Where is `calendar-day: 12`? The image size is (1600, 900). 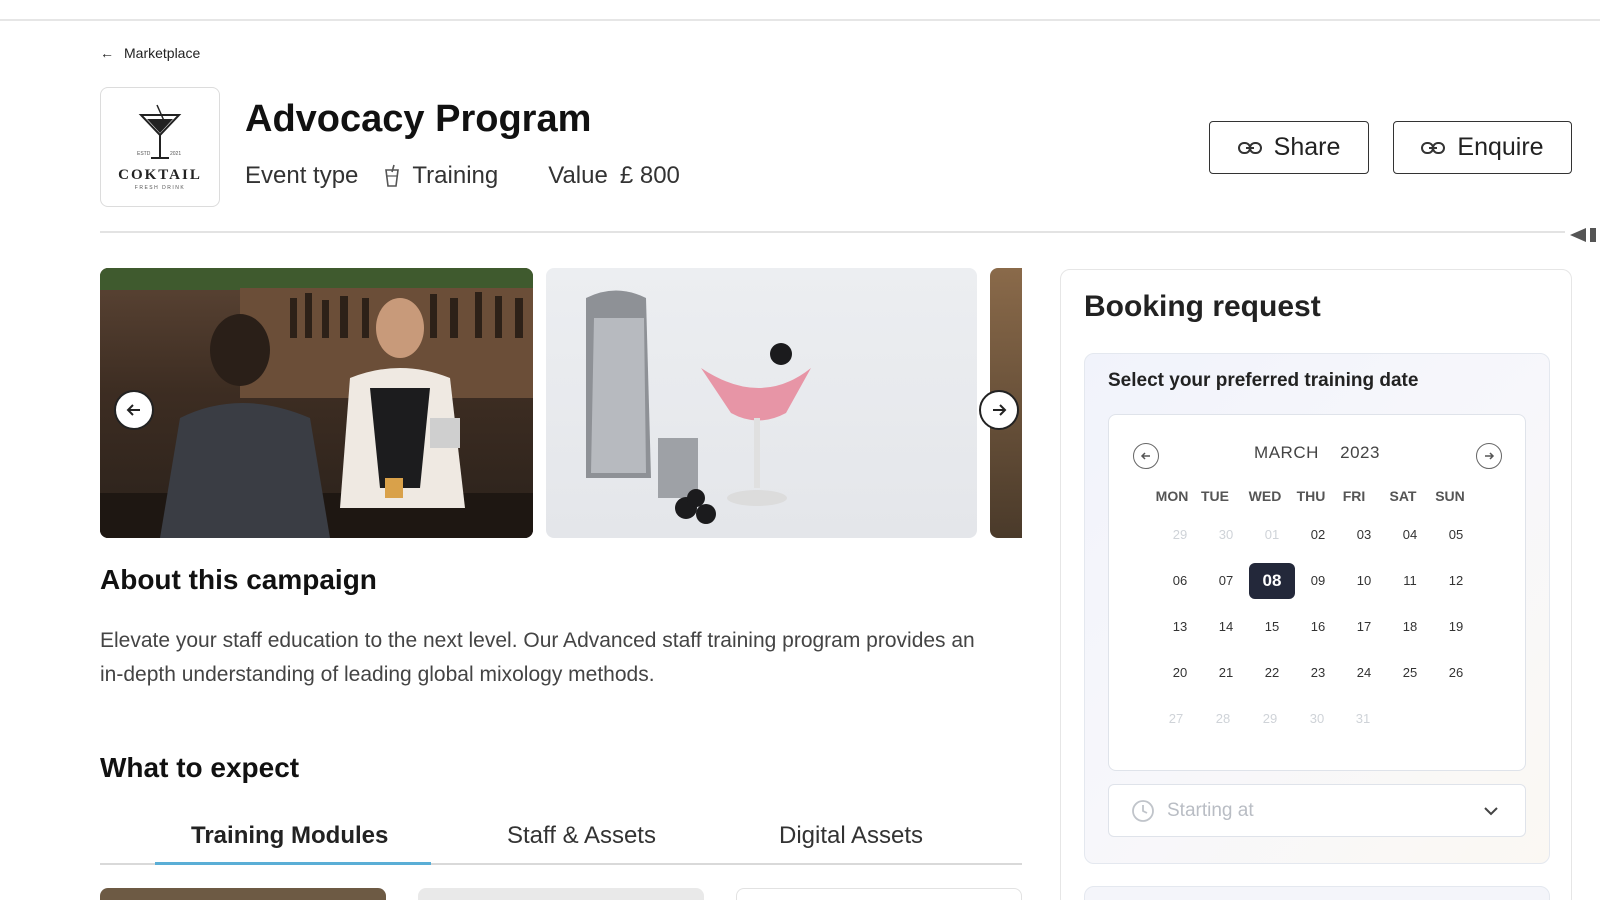 calendar-day: 12 is located at coordinates (1456, 581).